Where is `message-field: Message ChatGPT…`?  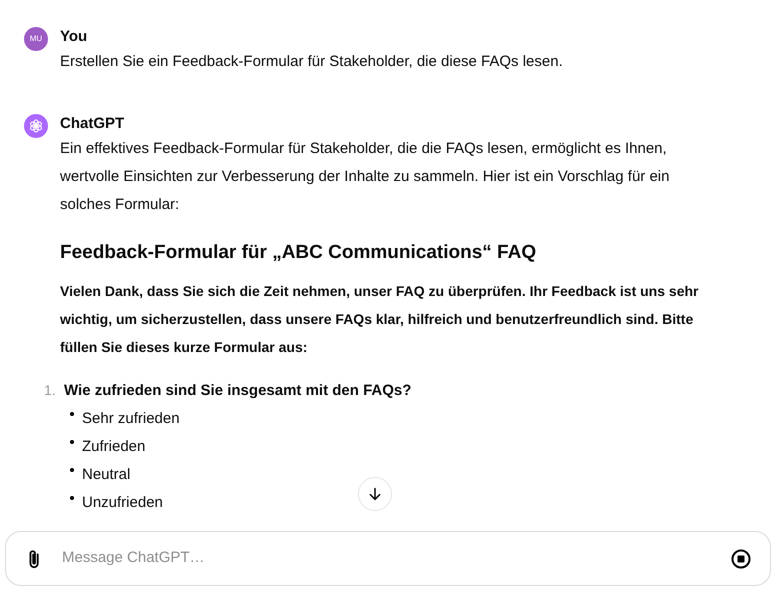
message-field: Message ChatGPT… is located at coordinates (388, 558).